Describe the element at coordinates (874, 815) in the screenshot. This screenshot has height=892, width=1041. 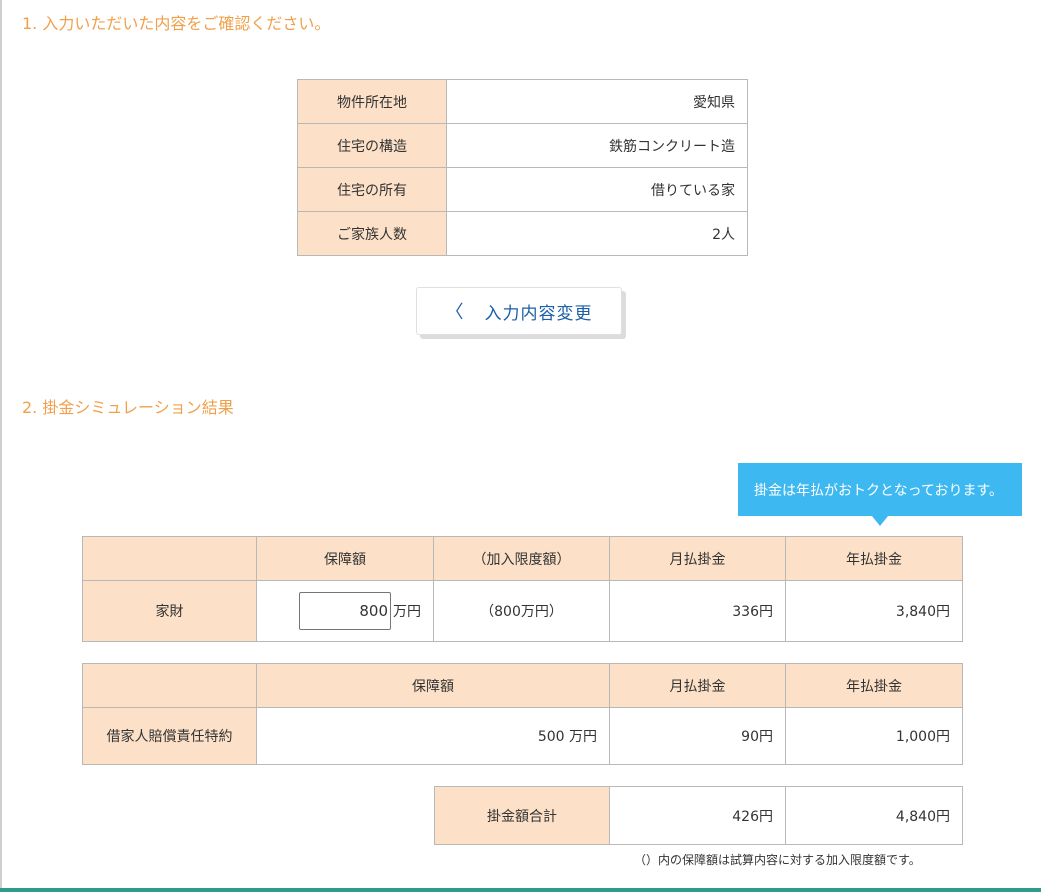
I see `total-annual: 4,840円` at that location.